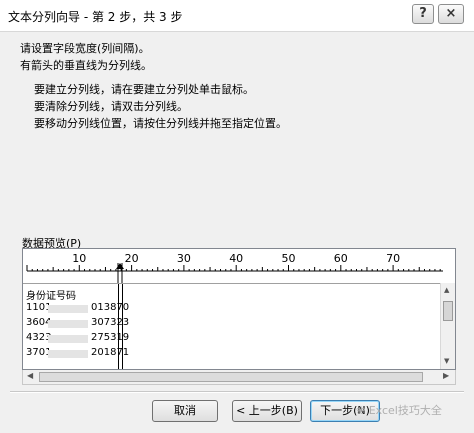 This screenshot has height=433, width=474. Describe the element at coordinates (405, 410) in the screenshot. I see `watermark-text: Excel技巧大全` at that location.